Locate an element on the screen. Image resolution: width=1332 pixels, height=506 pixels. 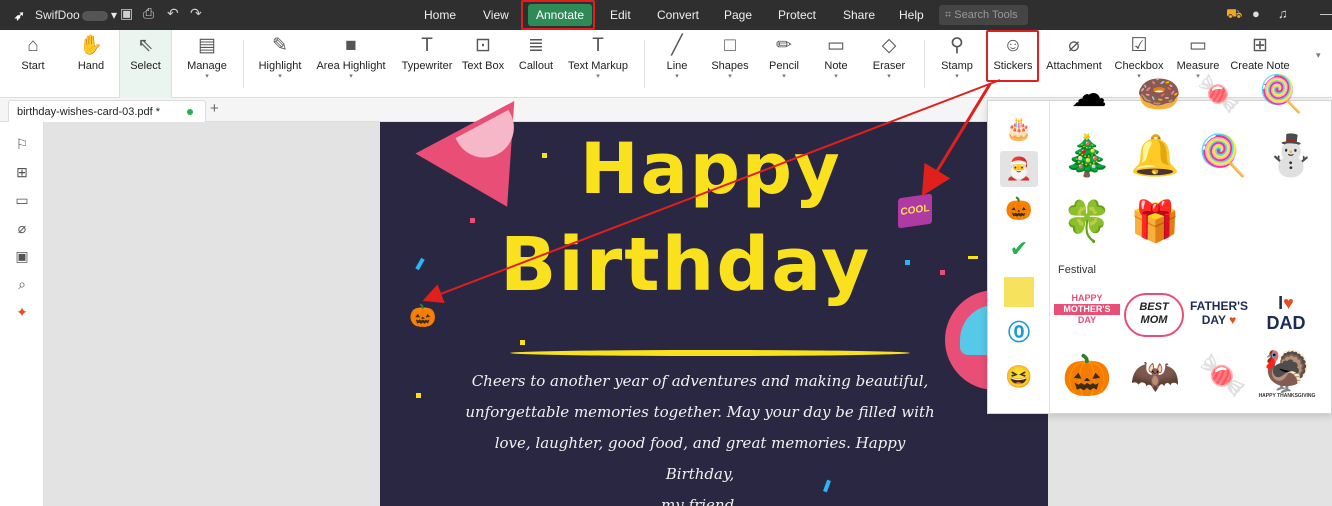
i-love-dad-sticker: I♥ DAD is located at coordinates (1286, 313).